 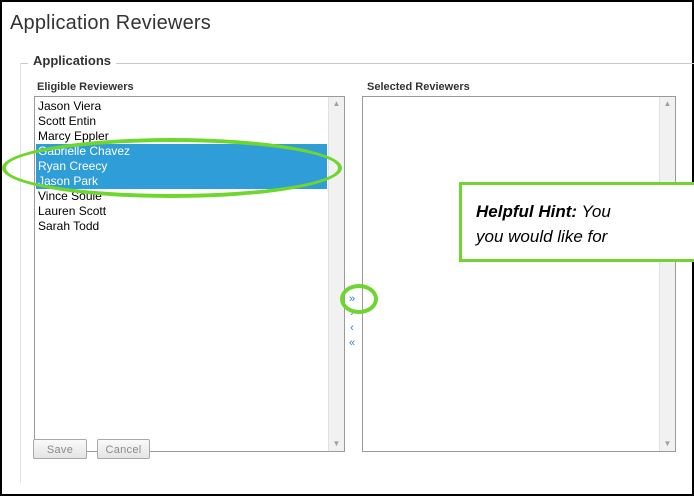 What do you see at coordinates (418, 87) in the screenshot?
I see `selected-reviewers-label: Selected Reviewers` at bounding box center [418, 87].